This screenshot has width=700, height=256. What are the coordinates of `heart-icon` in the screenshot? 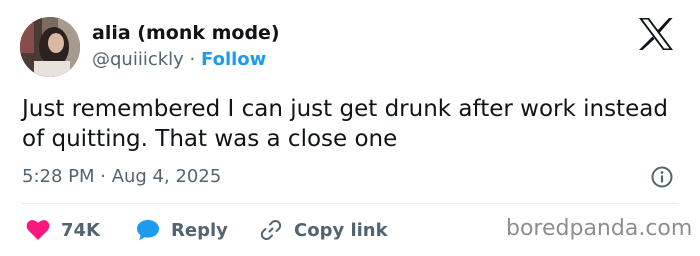 It's located at (38, 230).